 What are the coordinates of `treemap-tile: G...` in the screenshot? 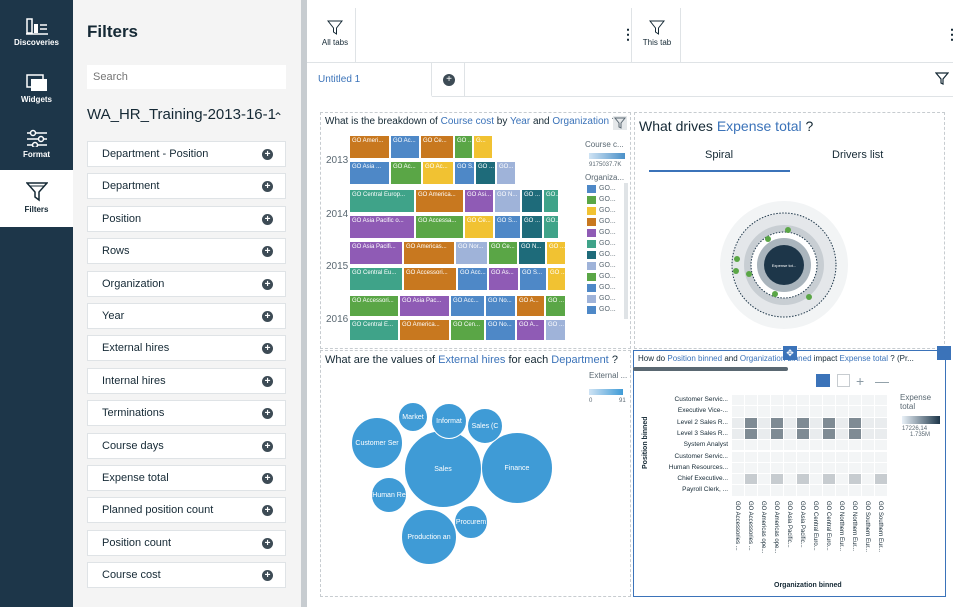 It's located at (483, 147).